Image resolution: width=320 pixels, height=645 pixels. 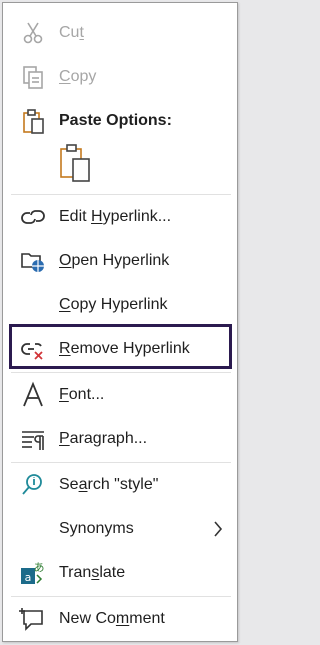 What do you see at coordinates (33, 619) in the screenshot?
I see `new-comment-icon` at bounding box center [33, 619].